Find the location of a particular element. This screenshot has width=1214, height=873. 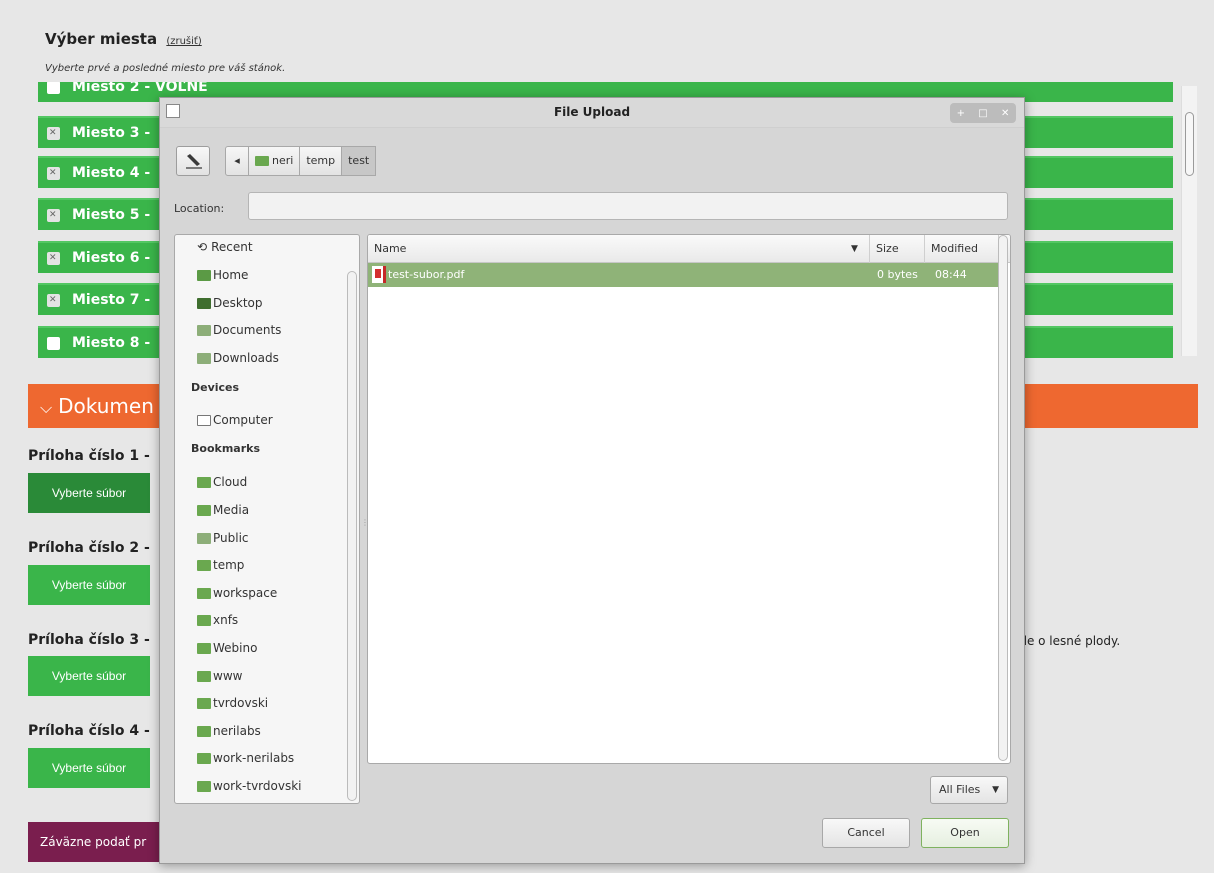

desktop-icon is located at coordinates (204, 303).